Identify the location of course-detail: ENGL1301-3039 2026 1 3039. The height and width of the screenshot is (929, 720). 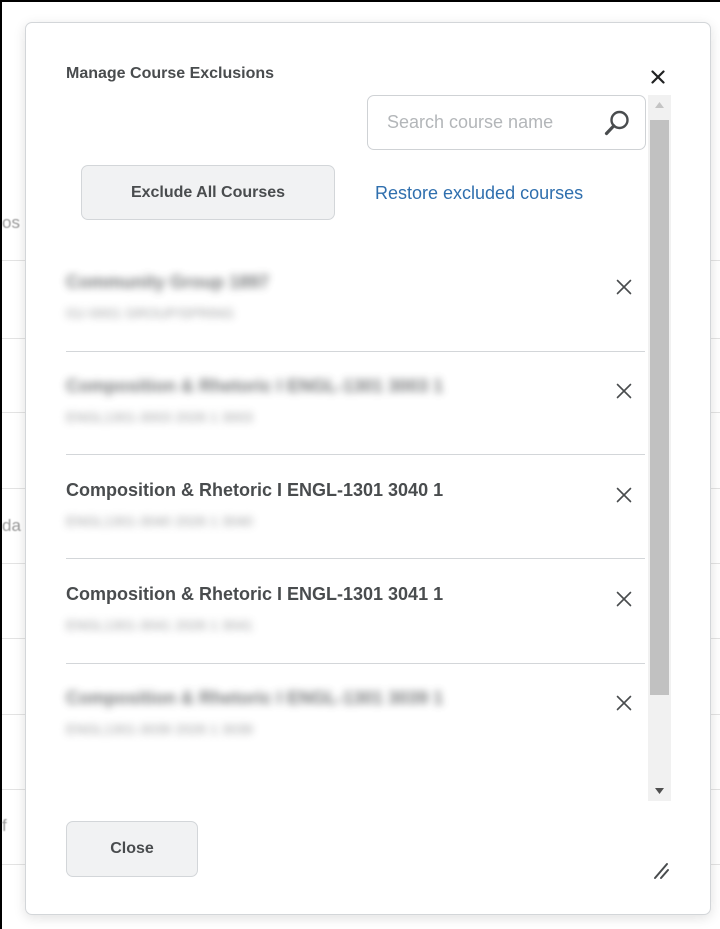
(159, 729).